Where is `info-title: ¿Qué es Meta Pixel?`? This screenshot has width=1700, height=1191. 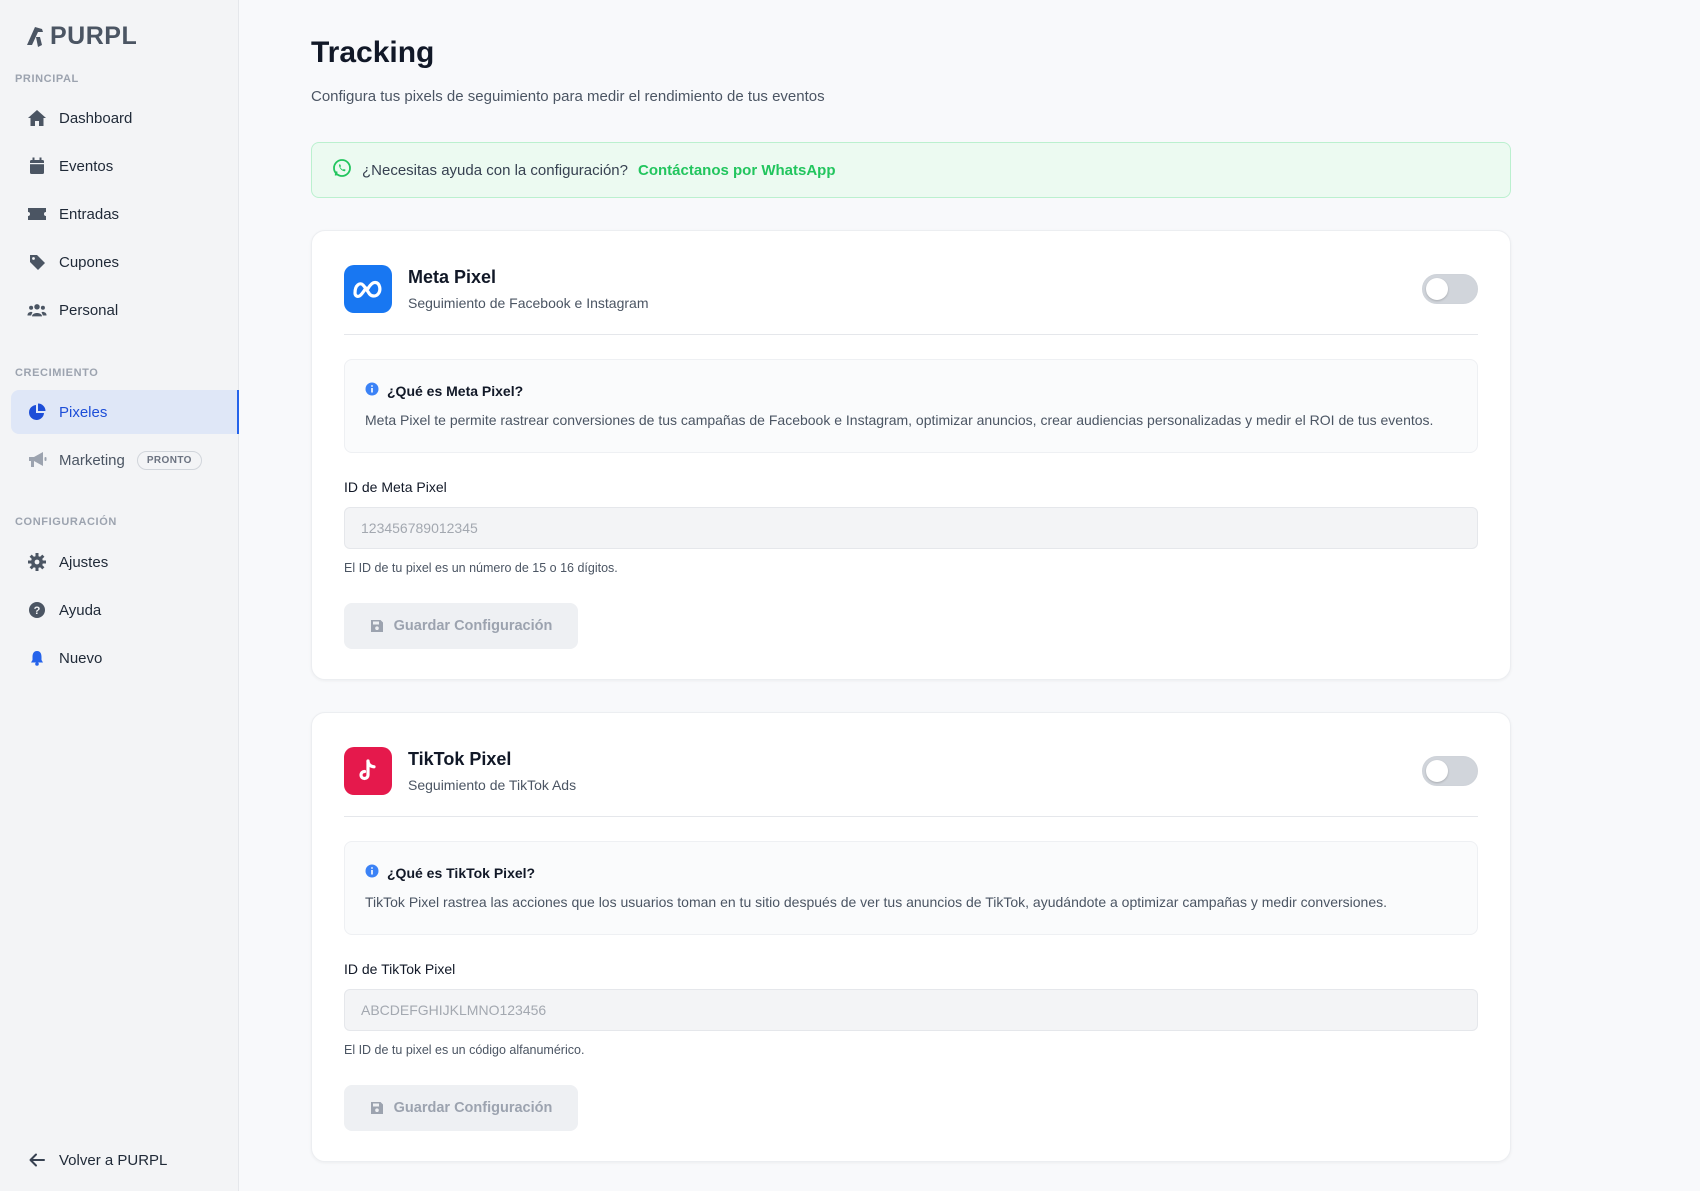 info-title: ¿Qué es Meta Pixel? is located at coordinates (455, 390).